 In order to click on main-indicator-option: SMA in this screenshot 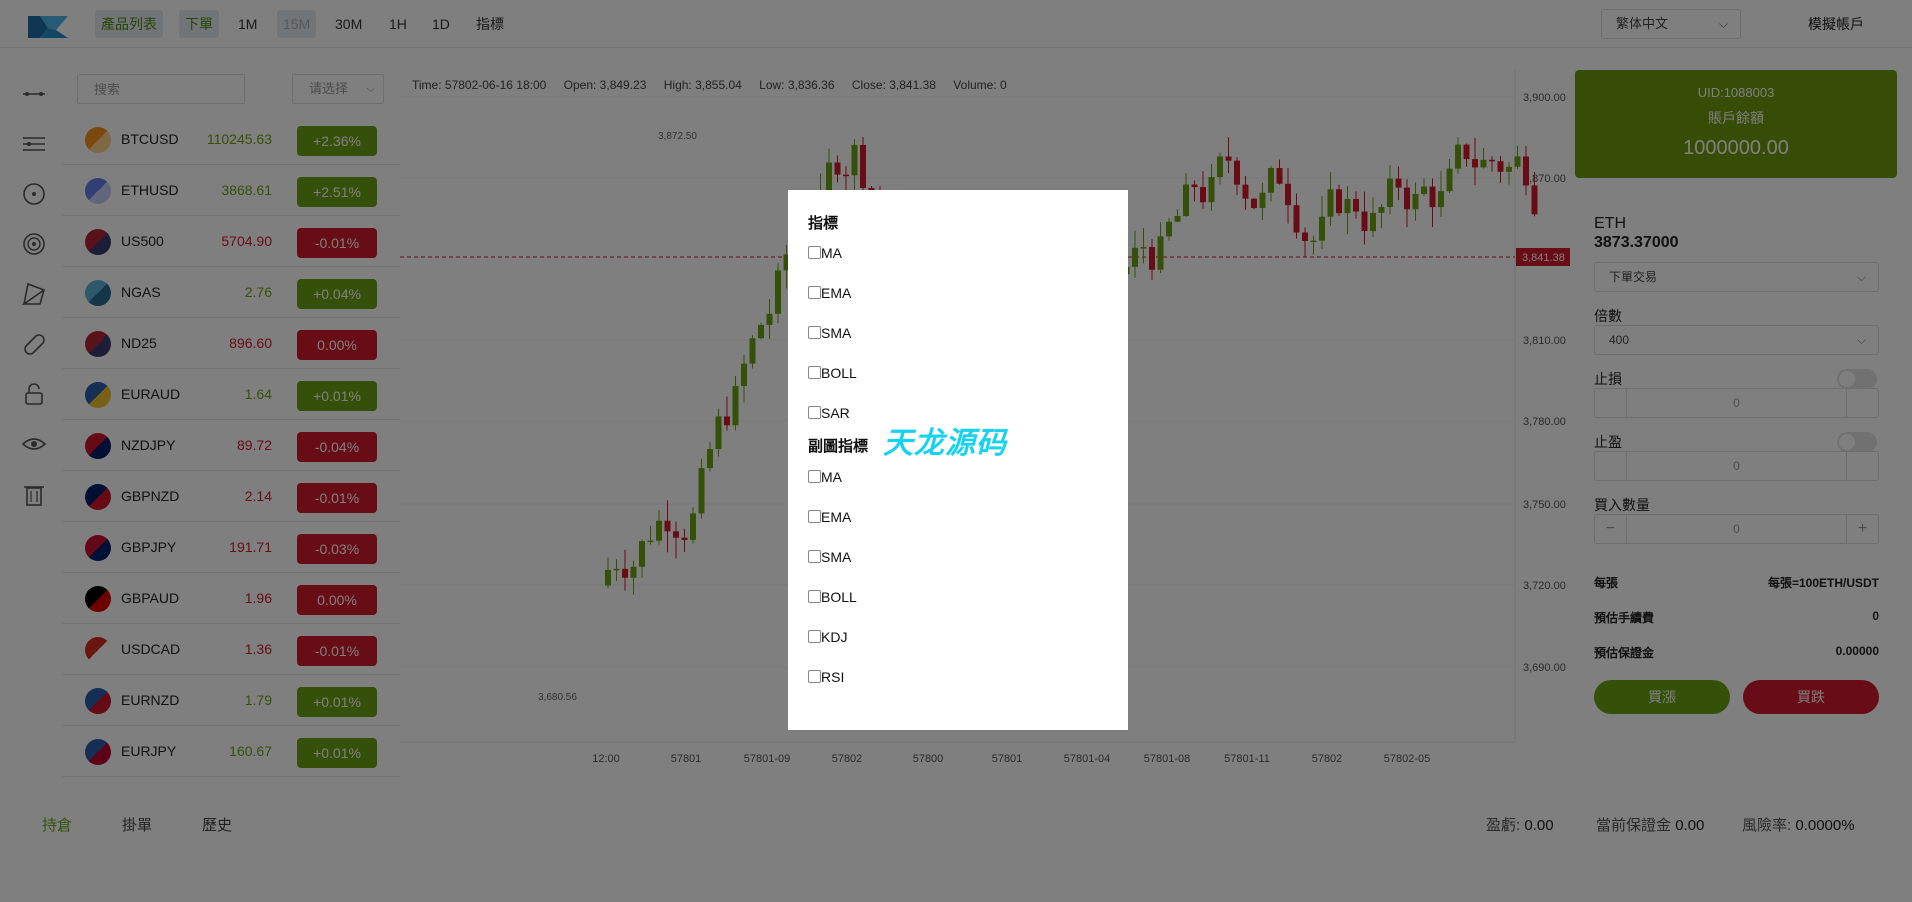, I will do `click(829, 333)`.